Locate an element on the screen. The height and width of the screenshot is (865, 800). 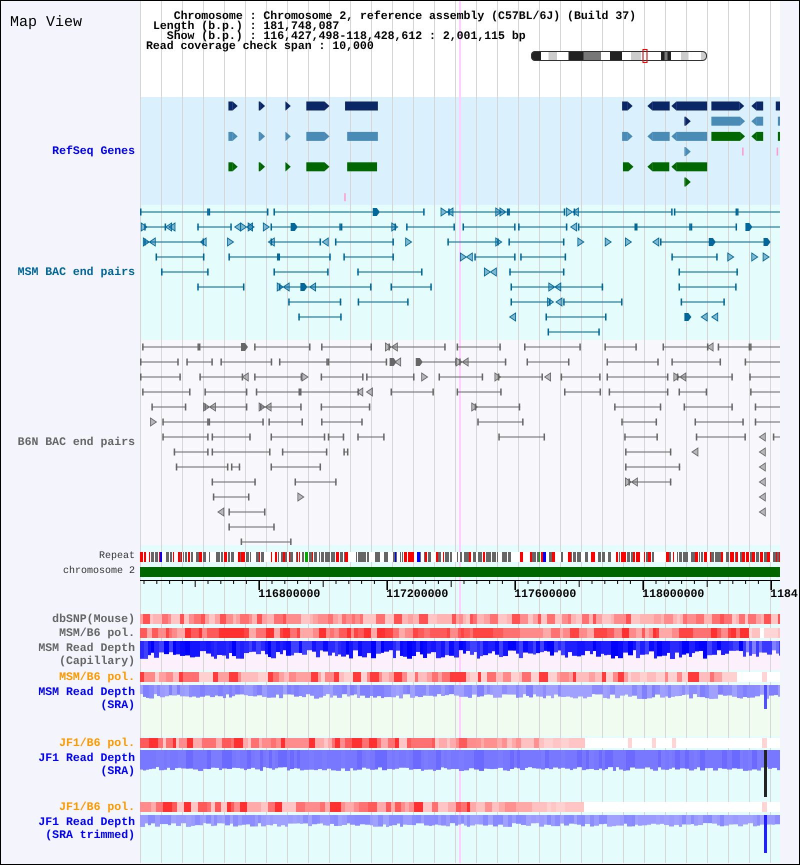
summary-label: Length (b.p.) is located at coordinates (198, 27).